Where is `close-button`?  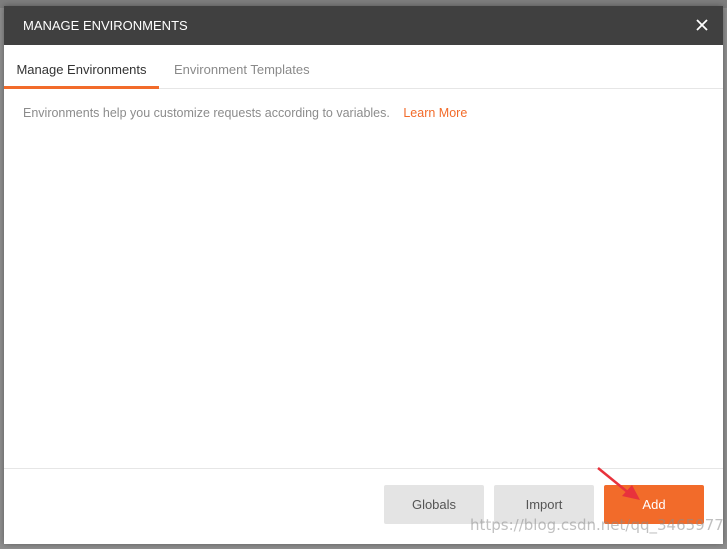 close-button is located at coordinates (702, 25).